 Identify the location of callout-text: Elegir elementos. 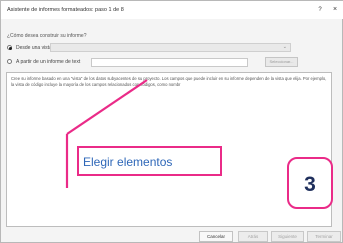
(128, 162).